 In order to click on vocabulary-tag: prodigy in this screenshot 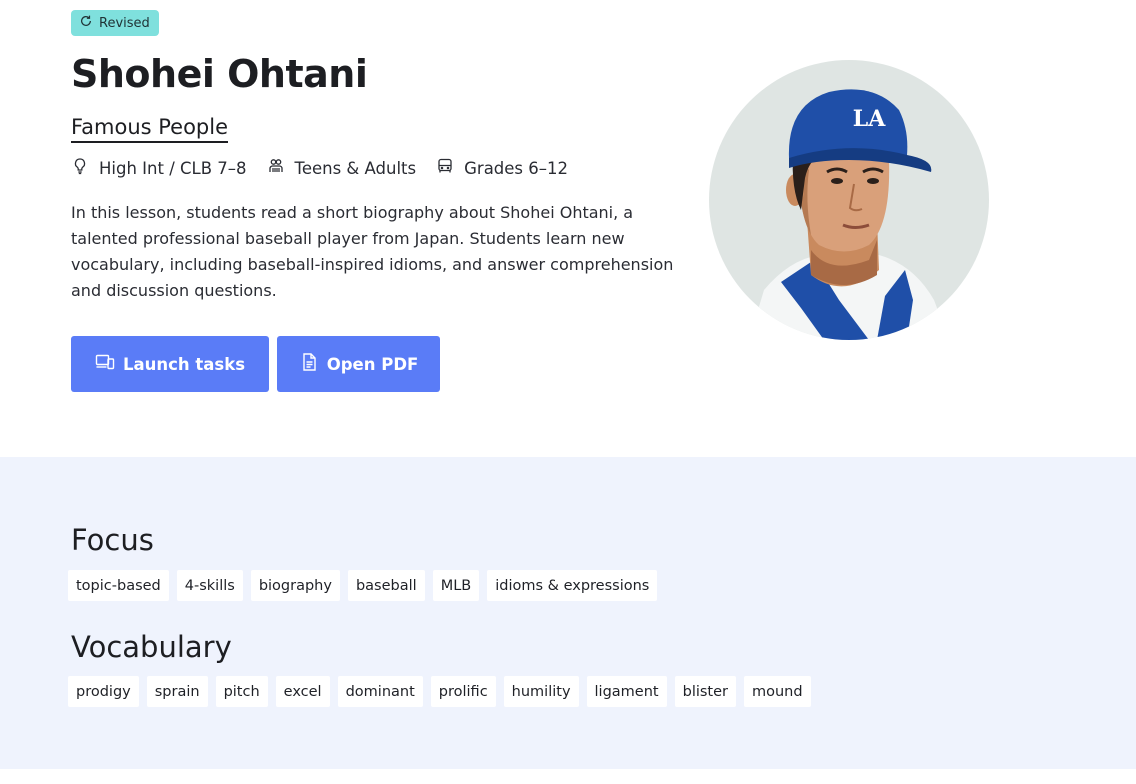, I will do `click(103, 691)`.